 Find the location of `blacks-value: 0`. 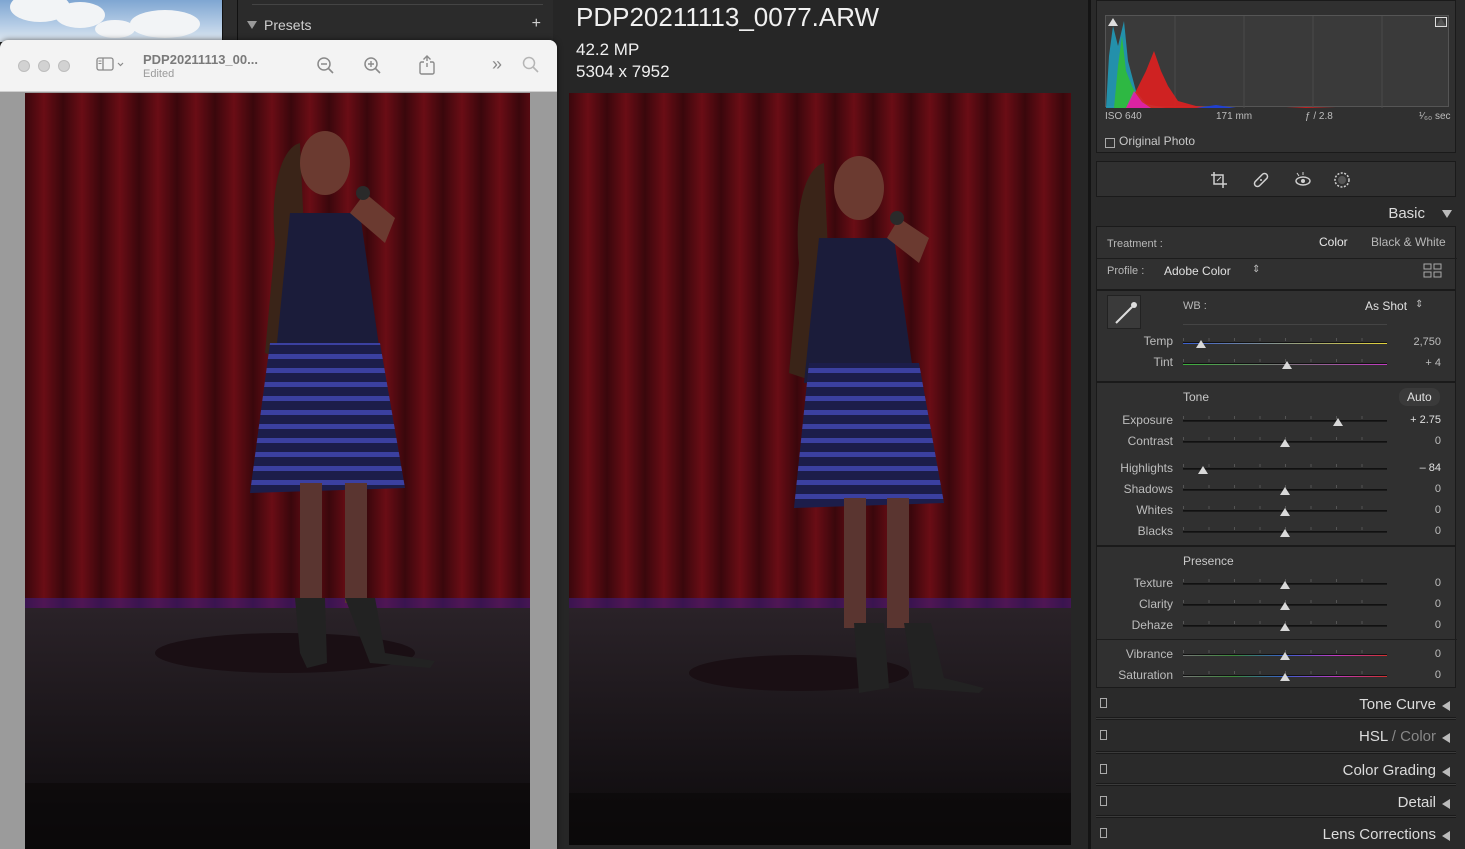

blacks-value: 0 is located at coordinates (1416, 531).